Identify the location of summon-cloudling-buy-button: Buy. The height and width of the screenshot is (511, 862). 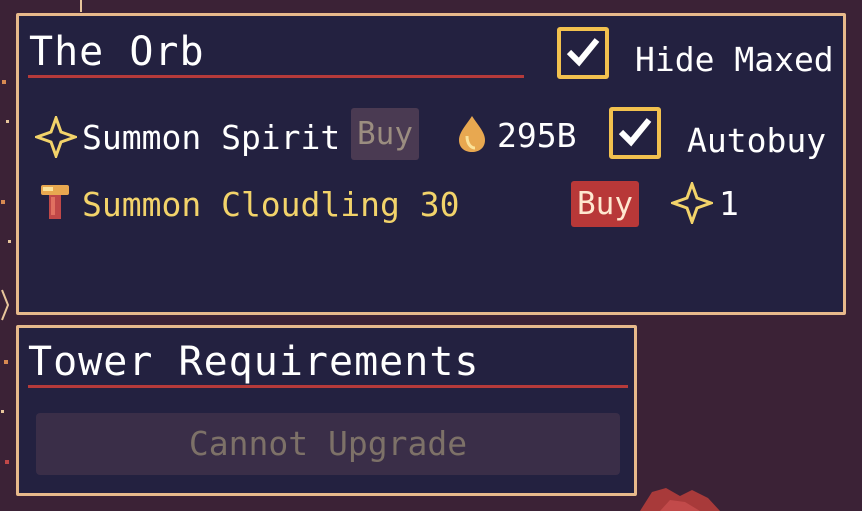
(605, 204).